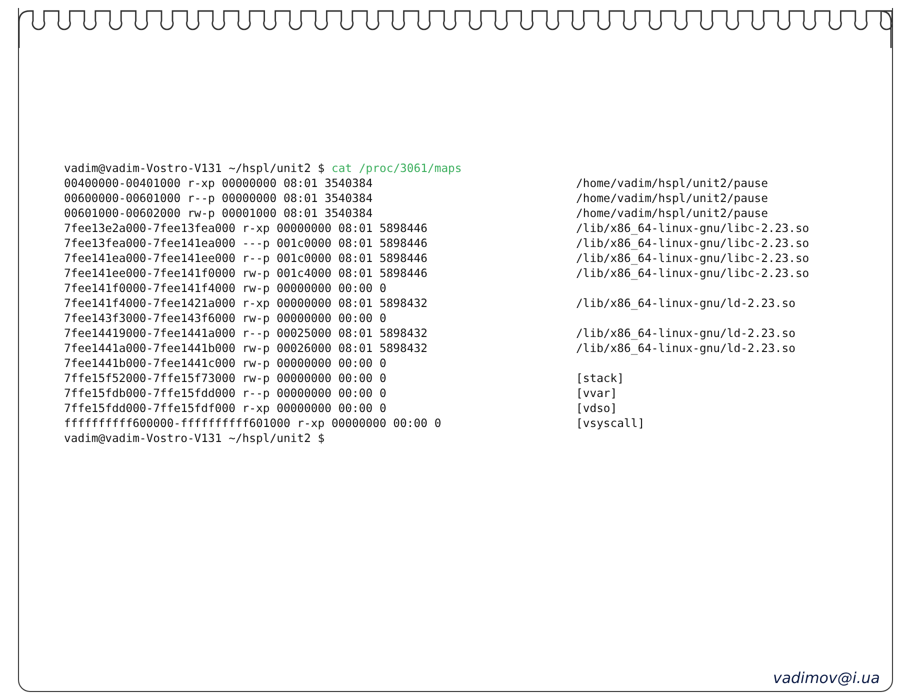 The image size is (900, 700). I want to click on mapping-text: 00600000-00601000 r--p 00000000 08:01 3540384, so click(219, 198).